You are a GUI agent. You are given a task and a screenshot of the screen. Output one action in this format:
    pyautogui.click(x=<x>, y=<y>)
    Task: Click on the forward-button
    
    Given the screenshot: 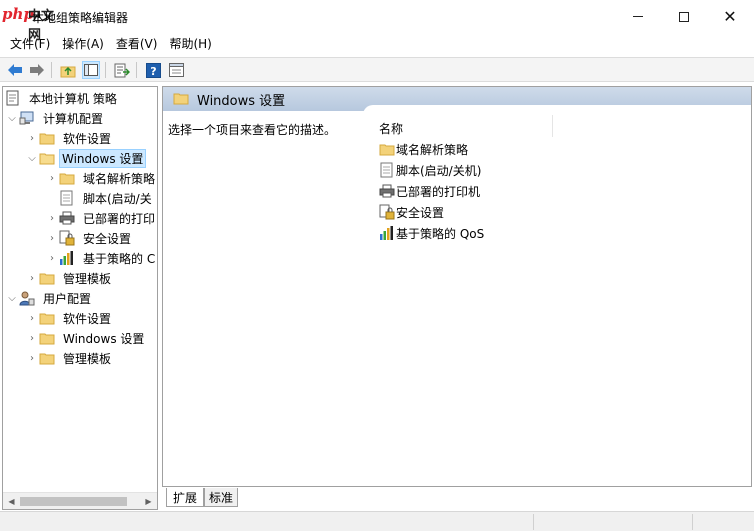 What is the action you would take?
    pyautogui.click(x=37, y=70)
    